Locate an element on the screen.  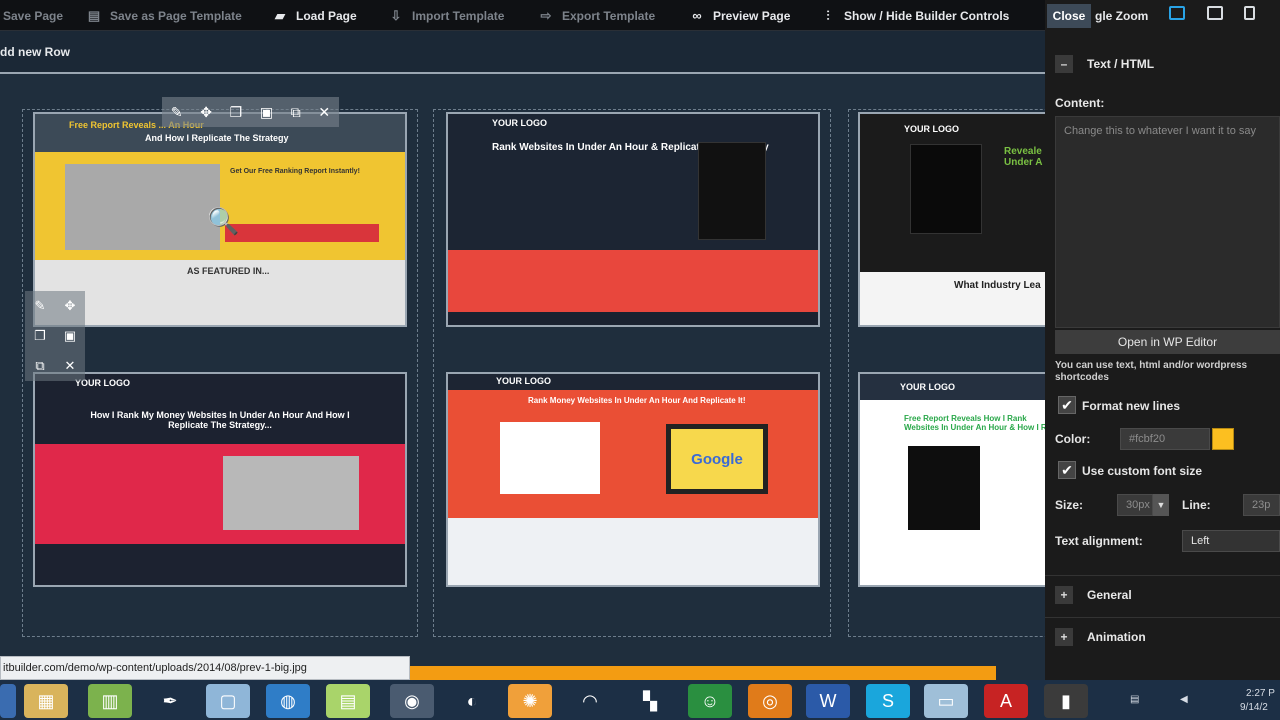
import-icon: ⇩ is located at coordinates (396, 15).